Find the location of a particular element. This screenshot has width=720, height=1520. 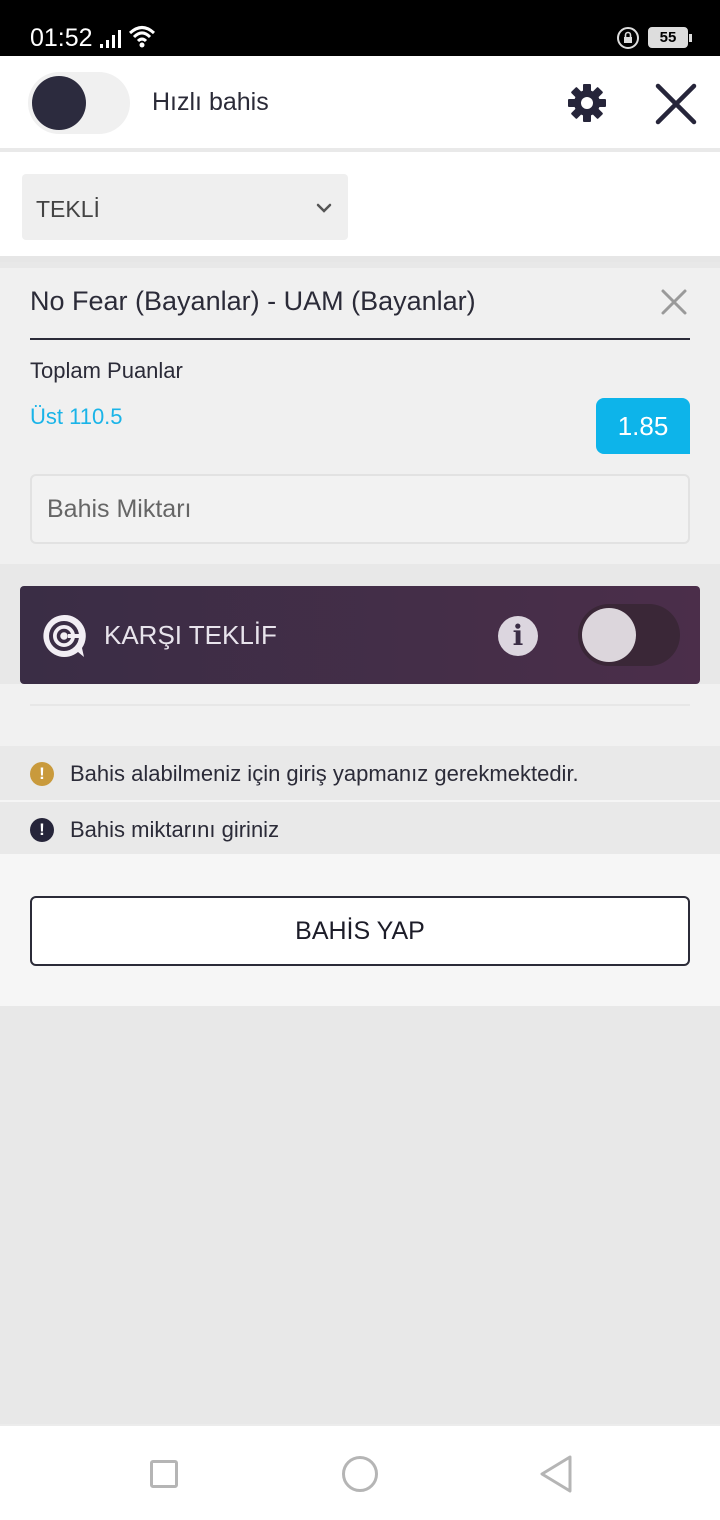

counter-offer-banner: KARŞI TEKLİF i is located at coordinates (360, 635).